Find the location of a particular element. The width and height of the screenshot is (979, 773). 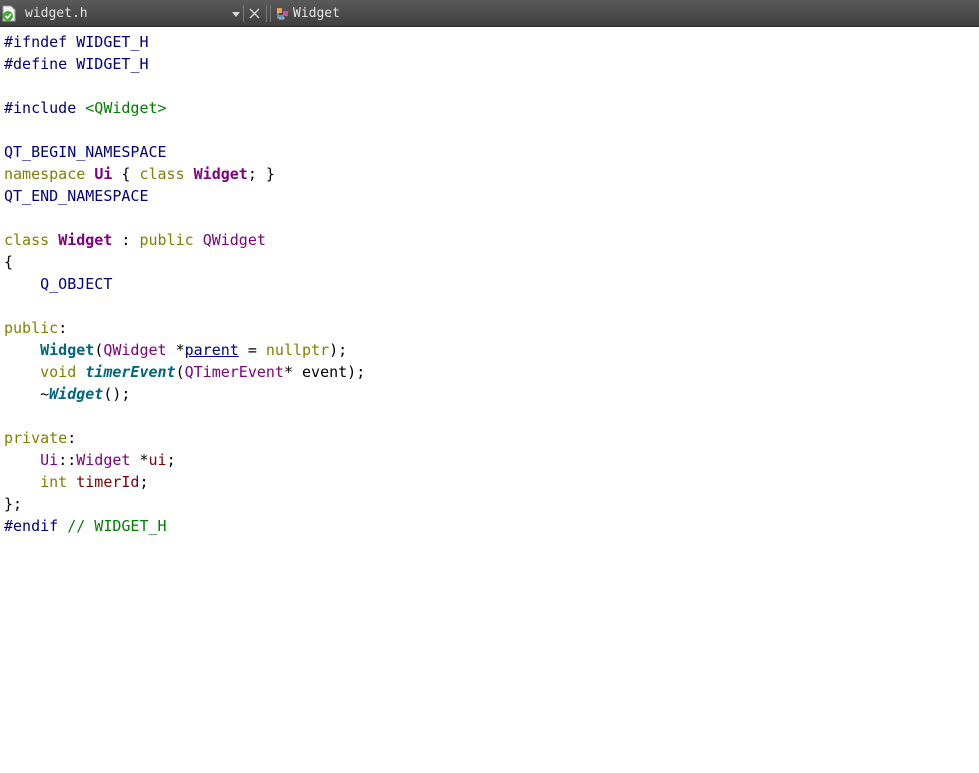

class-symbol-icon is located at coordinates (282, 14).